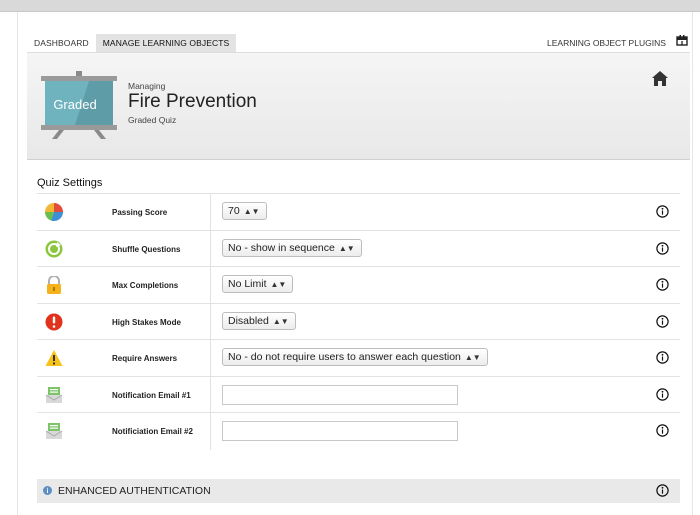  Describe the element at coordinates (192, 101) in the screenshot. I see `page-title: Fire Prevention` at that location.